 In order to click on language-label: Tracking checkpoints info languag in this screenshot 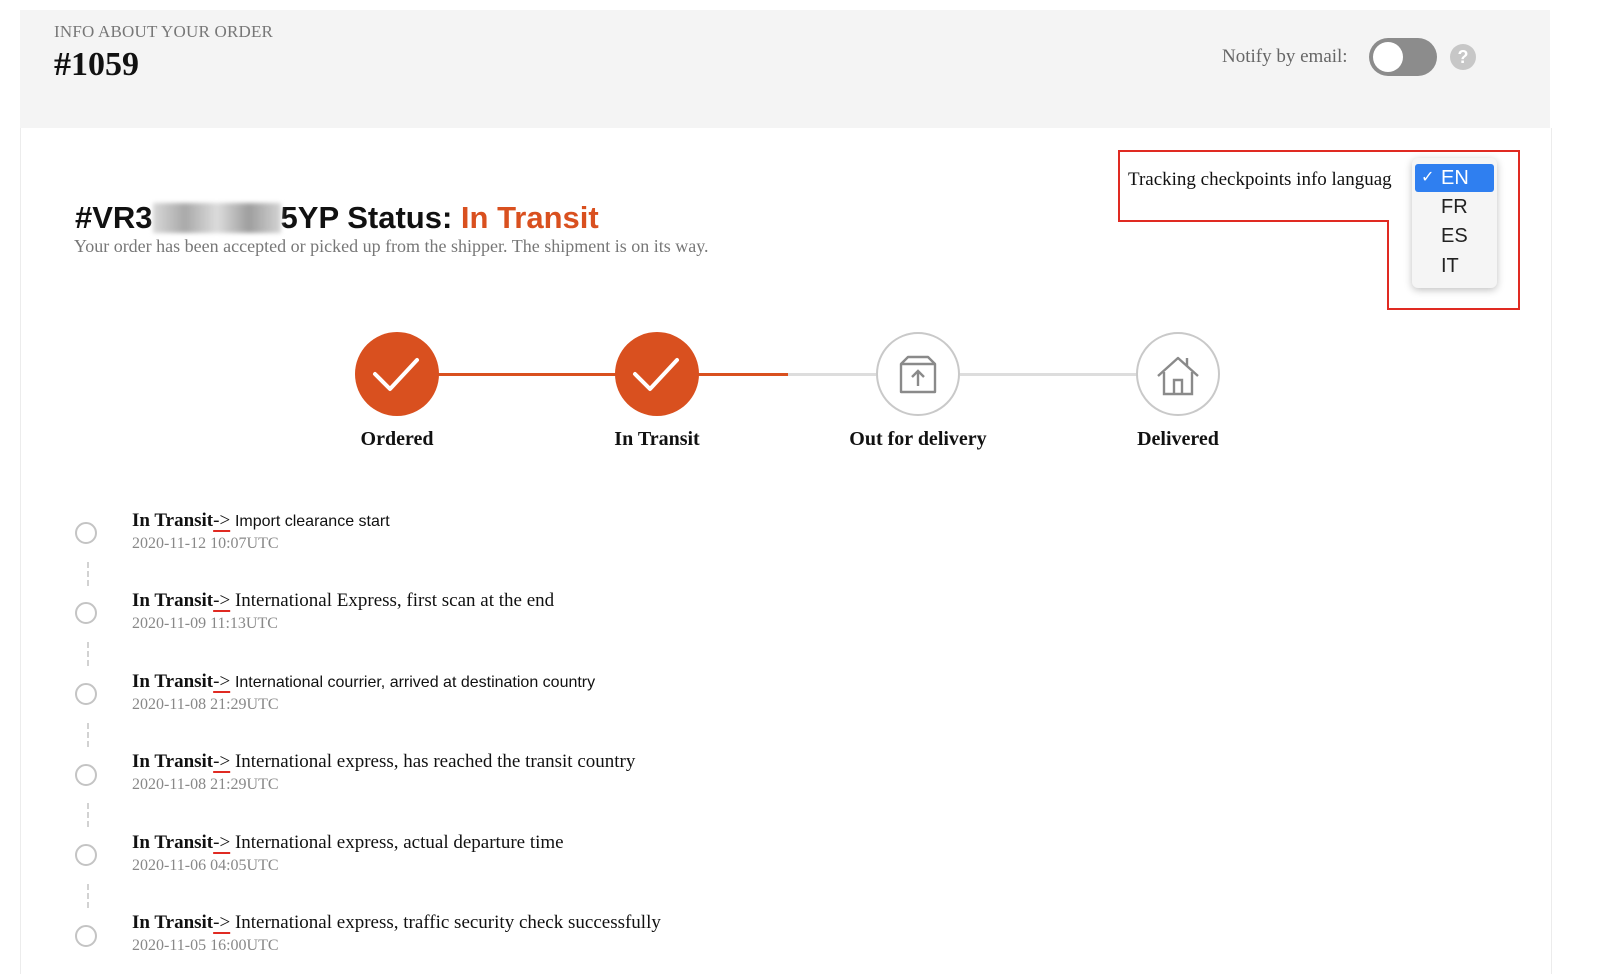, I will do `click(1260, 179)`.